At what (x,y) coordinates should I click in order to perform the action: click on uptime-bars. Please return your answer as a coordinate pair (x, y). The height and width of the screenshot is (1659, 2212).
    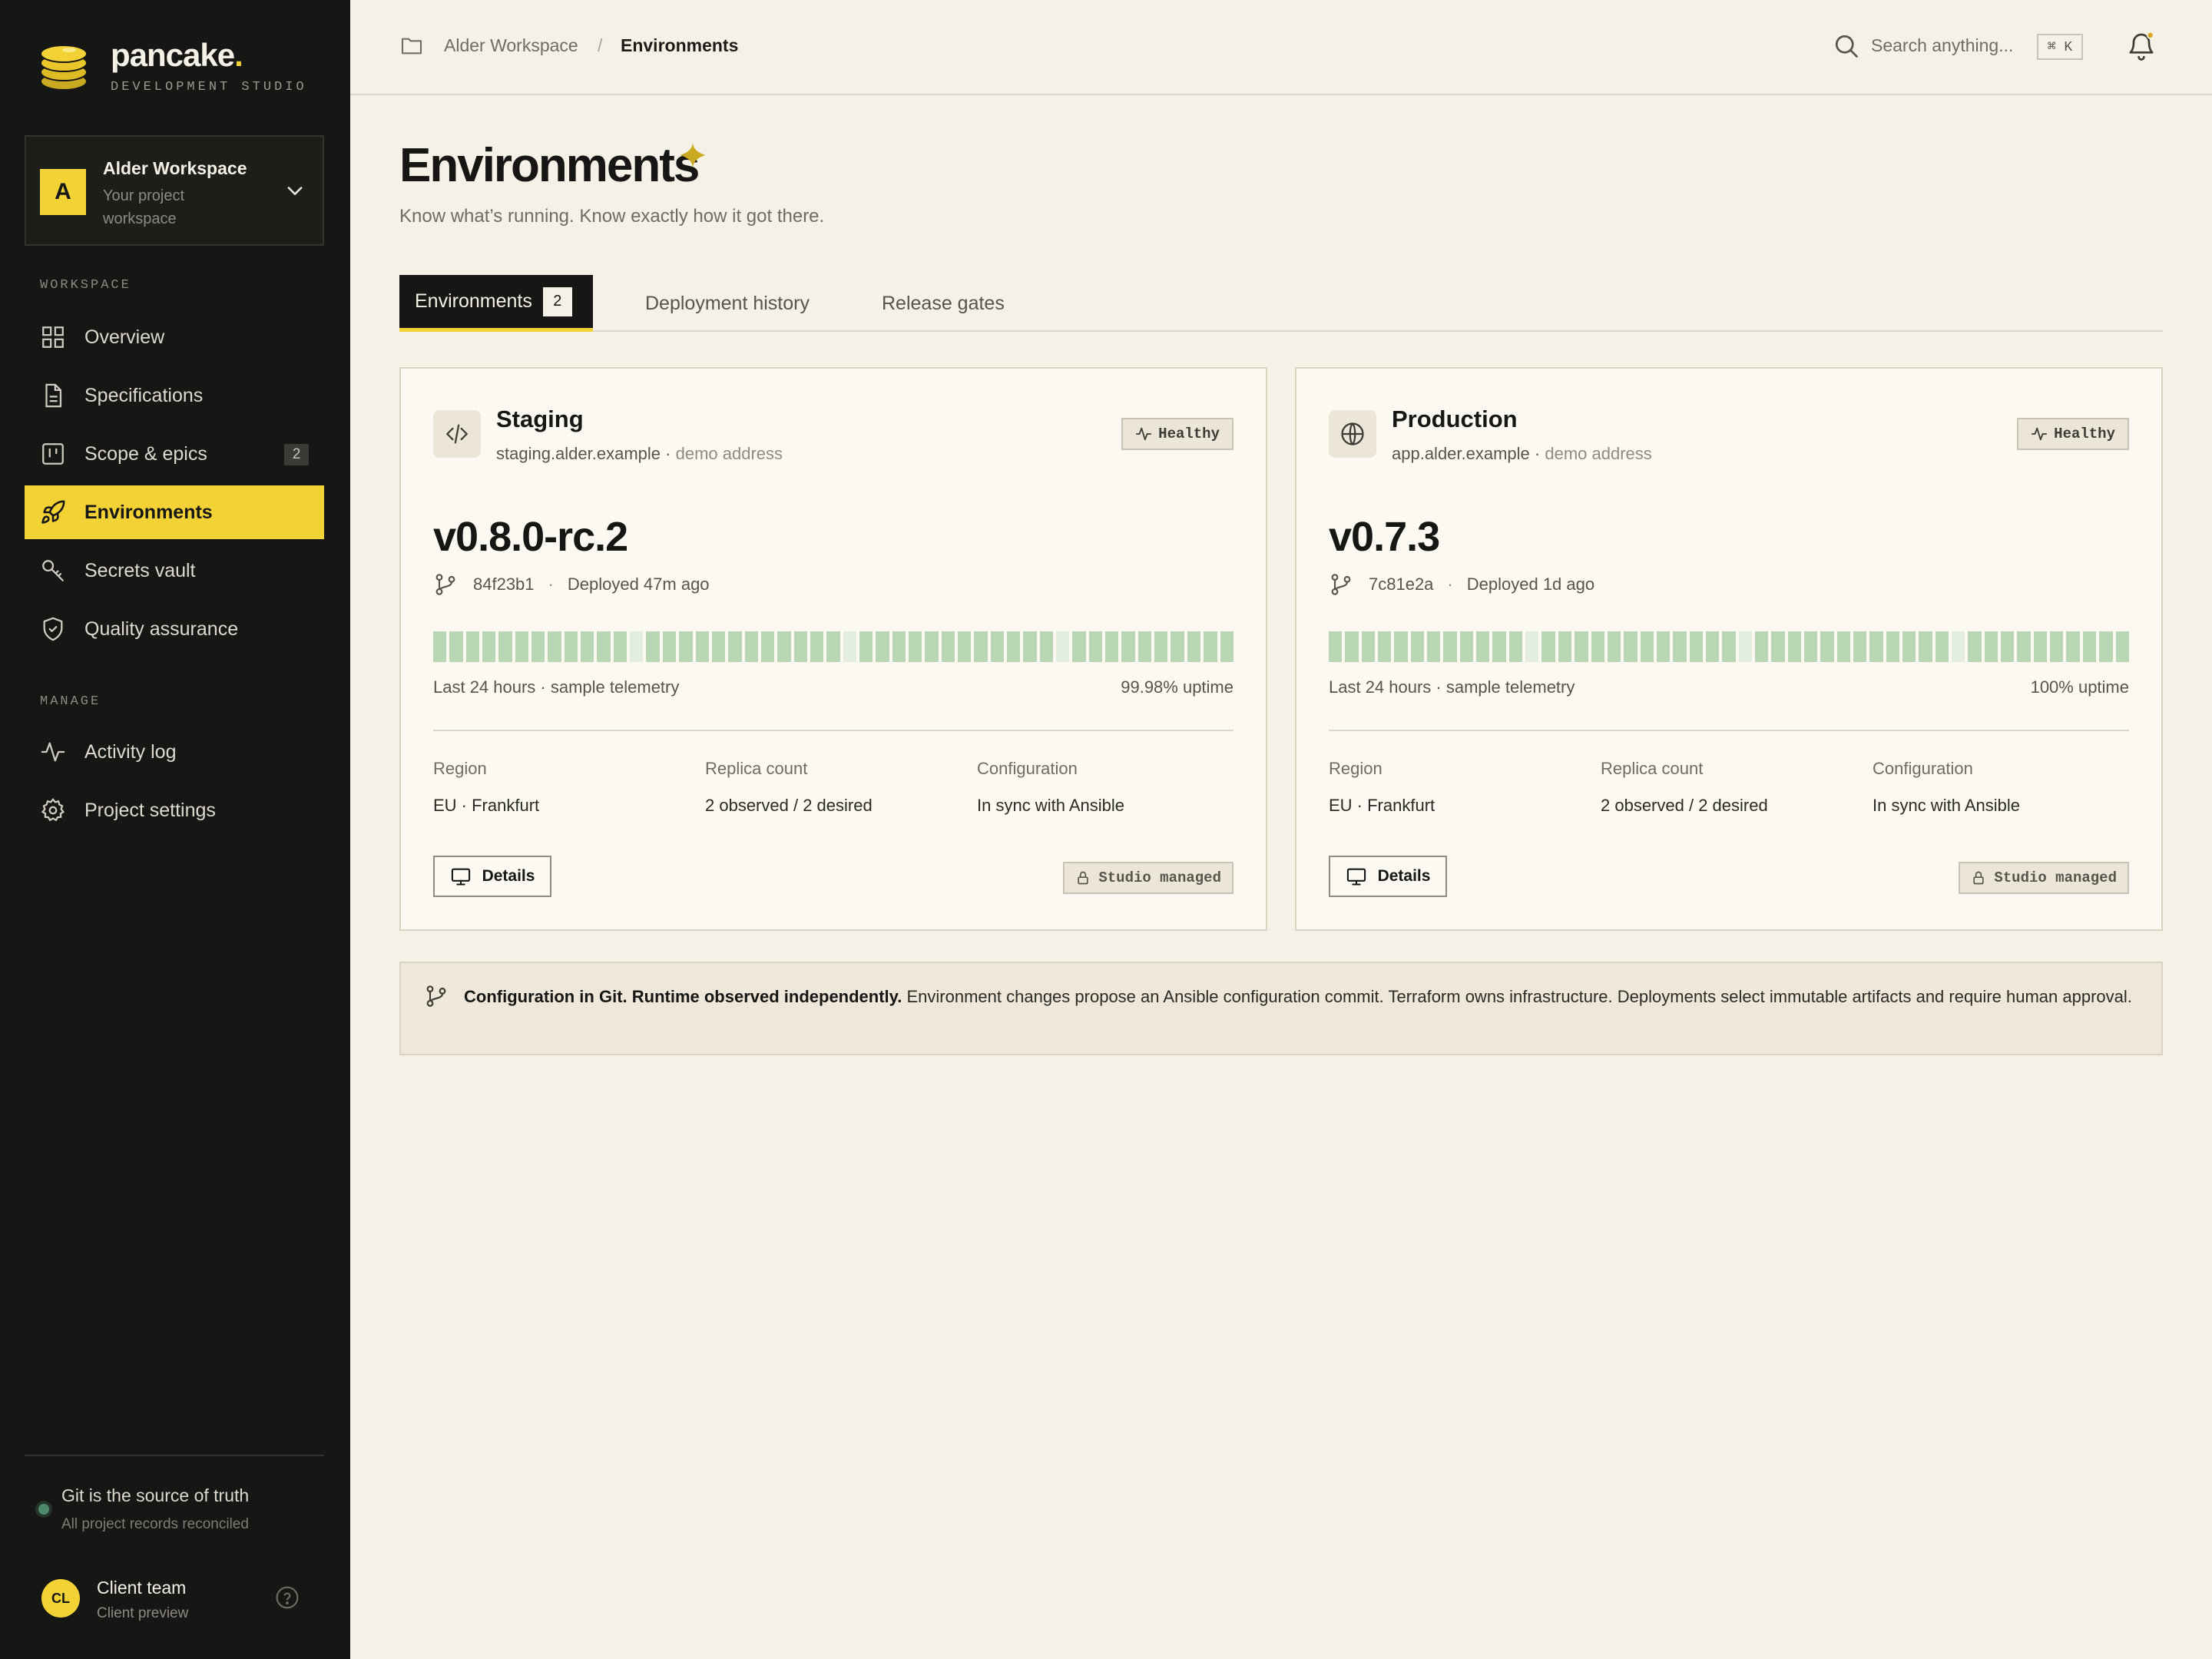
    Looking at the image, I should click on (1729, 647).